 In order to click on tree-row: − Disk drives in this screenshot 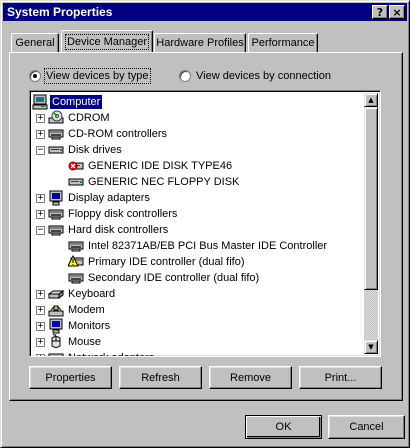, I will do `click(199, 150)`.